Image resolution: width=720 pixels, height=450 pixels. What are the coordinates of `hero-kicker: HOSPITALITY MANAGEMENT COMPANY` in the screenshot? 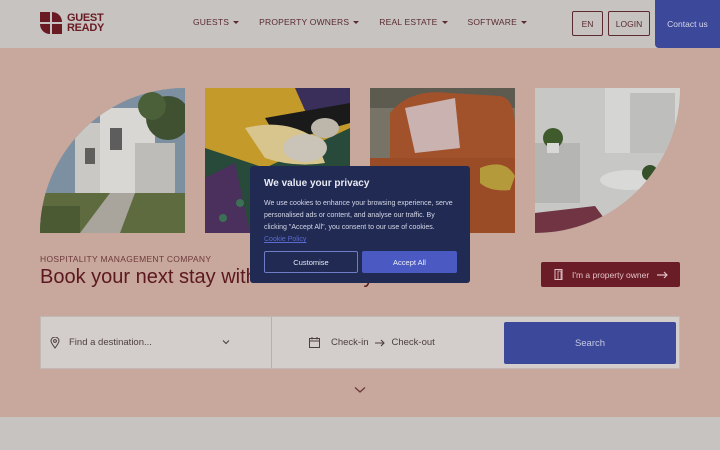 It's located at (126, 259).